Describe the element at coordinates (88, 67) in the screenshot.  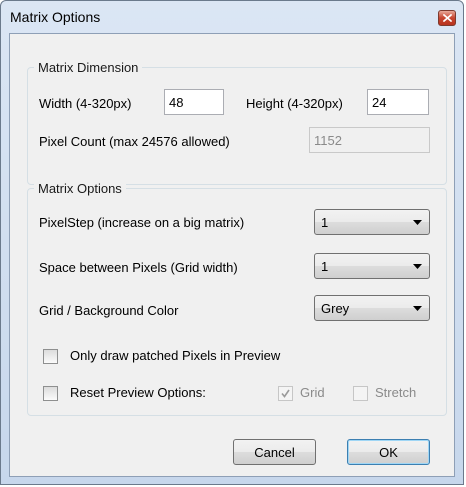
I see `matrix-dimension-legend: Matrix Dimension` at that location.